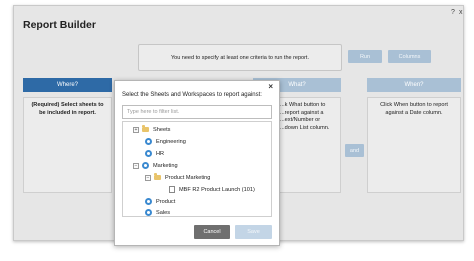 The image size is (474, 261). What do you see at coordinates (188, 177) in the screenshot?
I see `tree-item-label: Product Marketing` at bounding box center [188, 177].